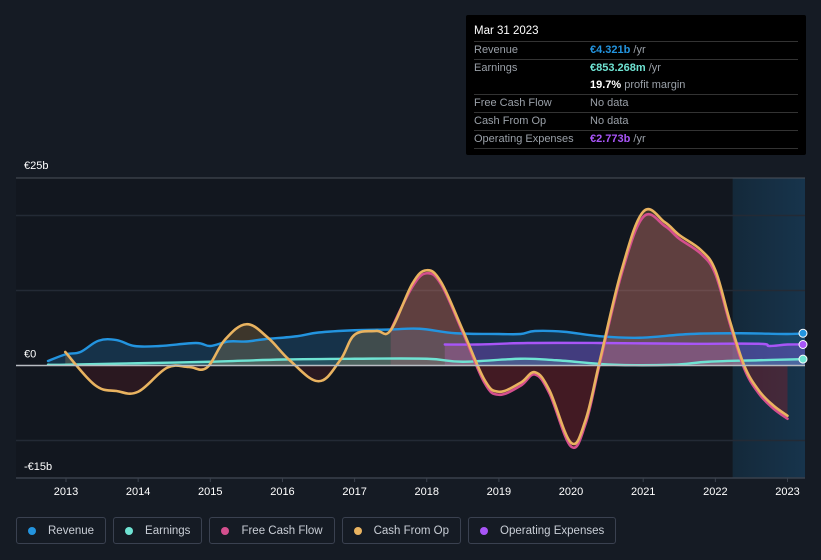 The image size is (821, 560). I want to click on x-tick-label: 2017, so click(354, 492).